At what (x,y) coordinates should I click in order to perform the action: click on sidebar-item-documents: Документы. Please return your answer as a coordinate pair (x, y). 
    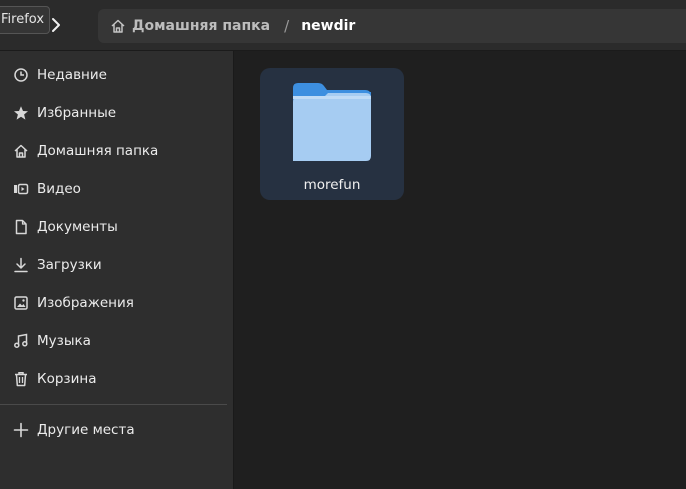
    Looking at the image, I should click on (116, 227).